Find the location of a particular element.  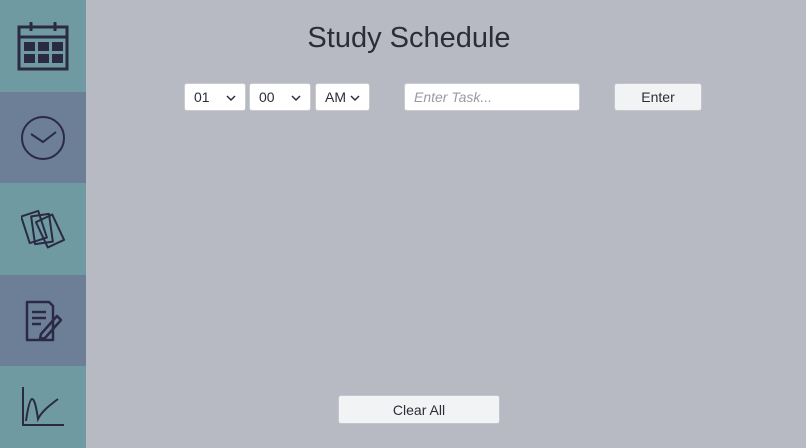

hour-value: 01 is located at coordinates (202, 97).